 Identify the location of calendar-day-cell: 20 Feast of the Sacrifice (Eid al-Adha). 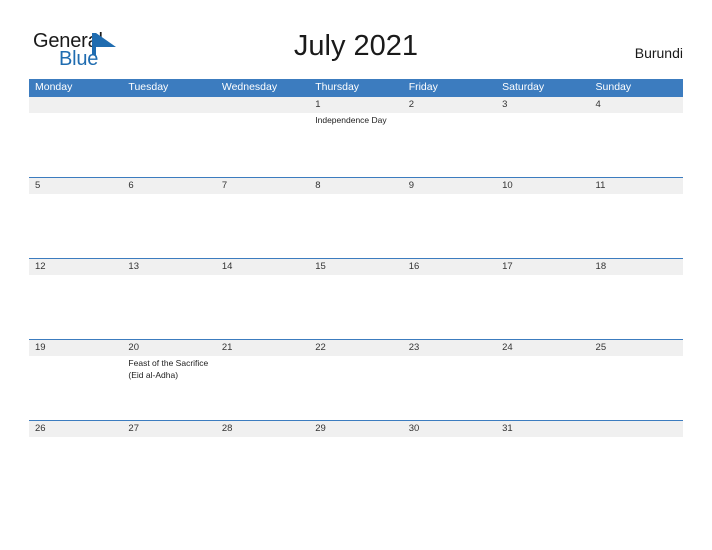
(168, 380).